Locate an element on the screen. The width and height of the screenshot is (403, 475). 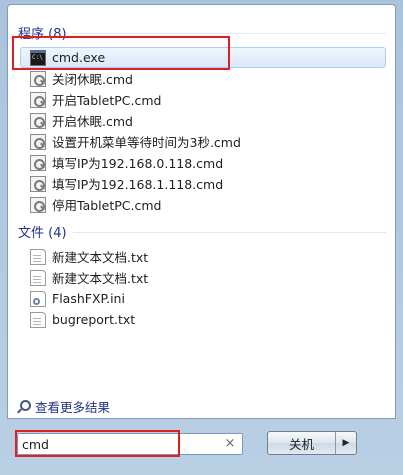
cmd-icon is located at coordinates (38, 57).